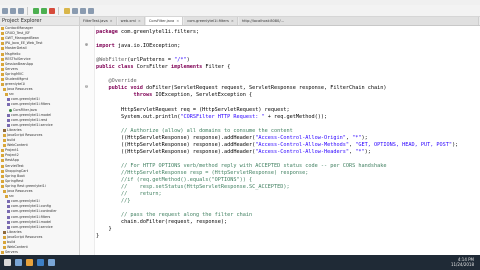 The width and height of the screenshot is (480, 270). Describe the element at coordinates (180, 60) in the screenshot. I see `code-token: "/*"` at that location.